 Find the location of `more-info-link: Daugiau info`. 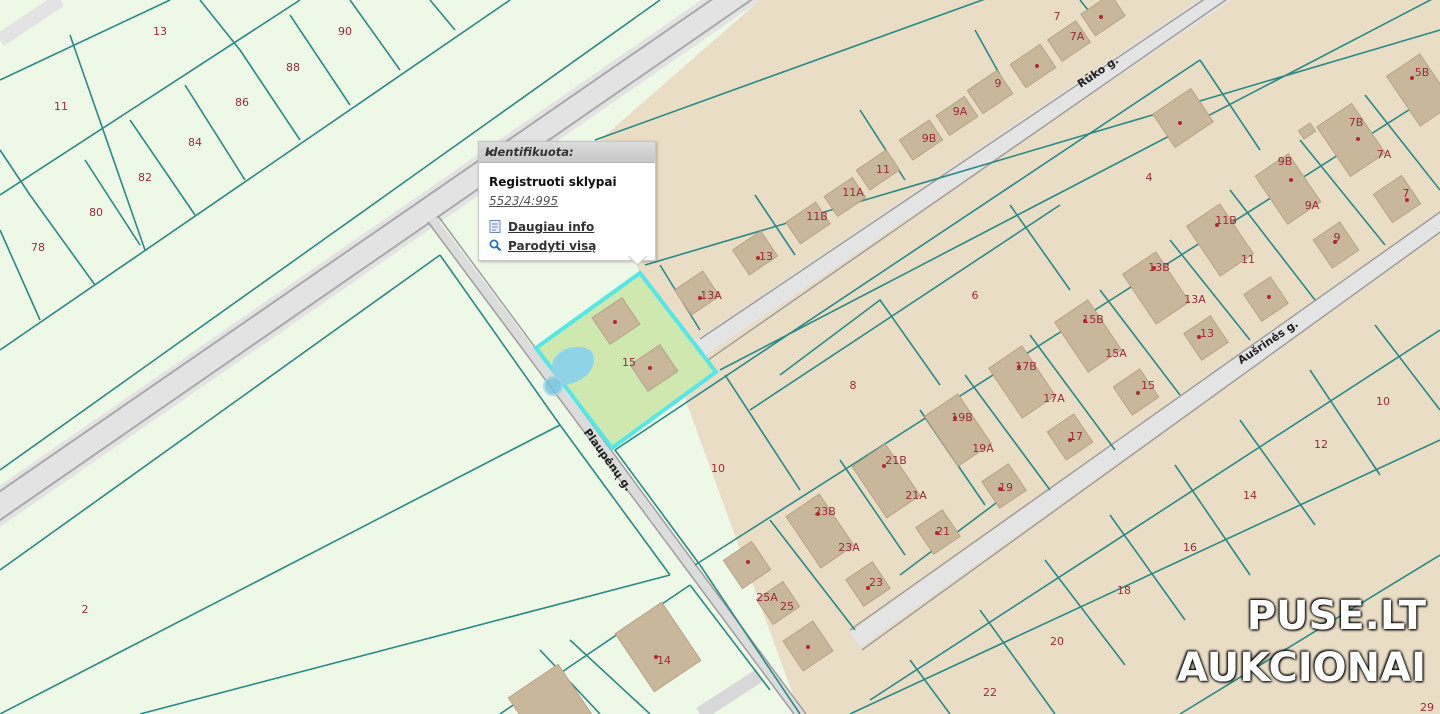

more-info-link: Daugiau info is located at coordinates (541, 227).